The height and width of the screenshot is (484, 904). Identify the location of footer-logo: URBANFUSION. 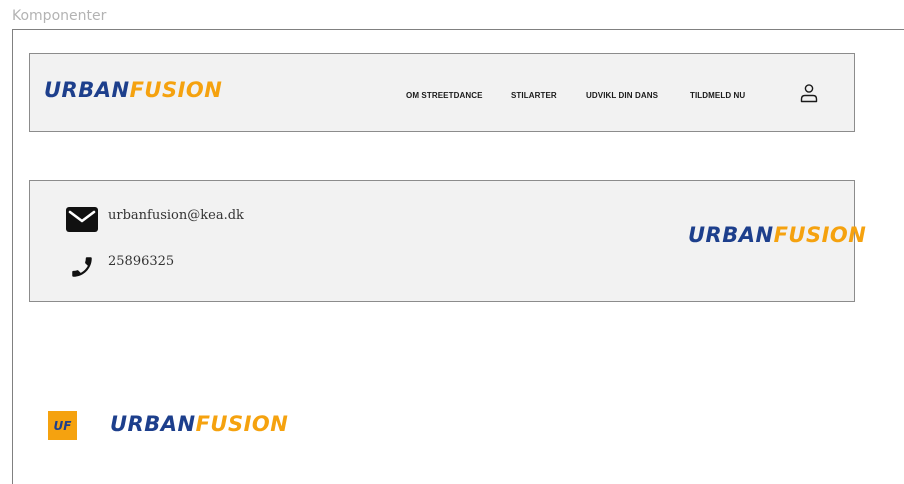
(777, 235).